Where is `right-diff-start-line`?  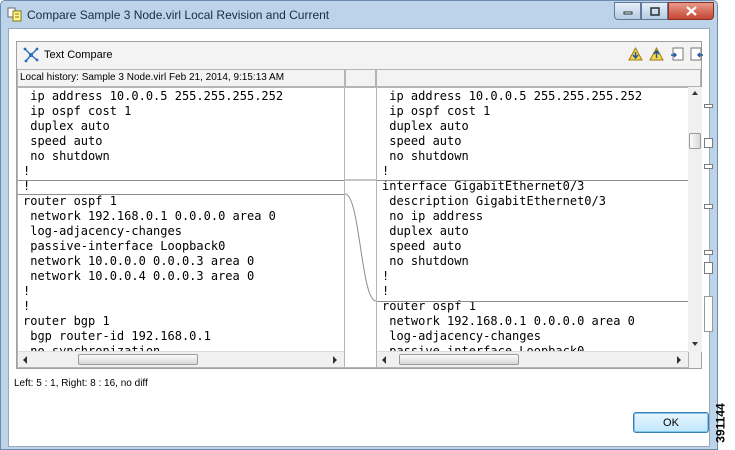 right-diff-start-line is located at coordinates (532, 180).